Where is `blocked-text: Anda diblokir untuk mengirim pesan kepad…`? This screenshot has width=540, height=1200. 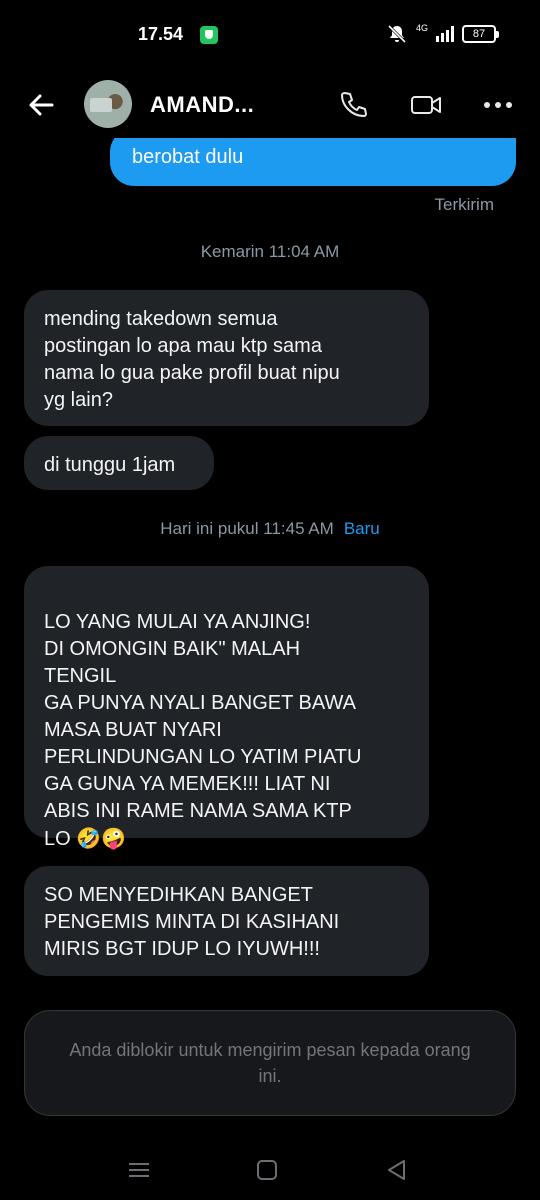
blocked-text: Anda diblokir untuk mengirim pesan kepad… is located at coordinates (270, 1063).